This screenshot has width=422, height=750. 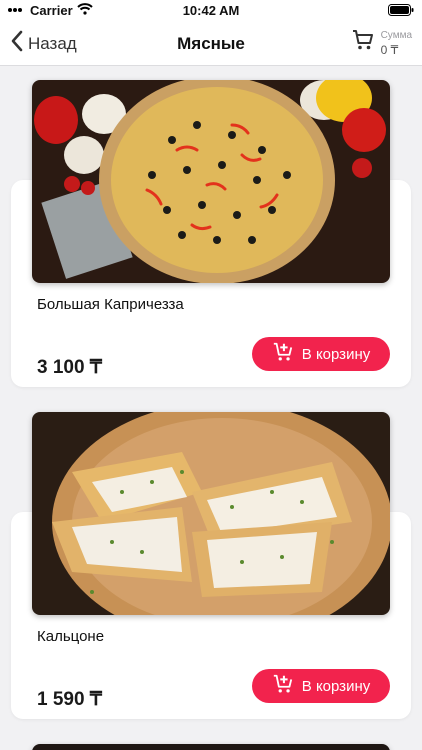 I want to click on cart-text: Сумма 0 ₸, so click(x=396, y=43).